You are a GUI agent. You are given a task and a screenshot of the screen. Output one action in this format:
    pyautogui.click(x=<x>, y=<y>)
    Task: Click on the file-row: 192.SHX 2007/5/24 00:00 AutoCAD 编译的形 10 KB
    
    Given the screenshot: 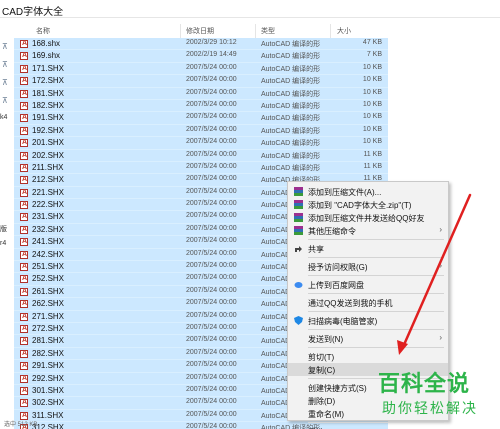 What is the action you would take?
    pyautogui.click(x=201, y=131)
    